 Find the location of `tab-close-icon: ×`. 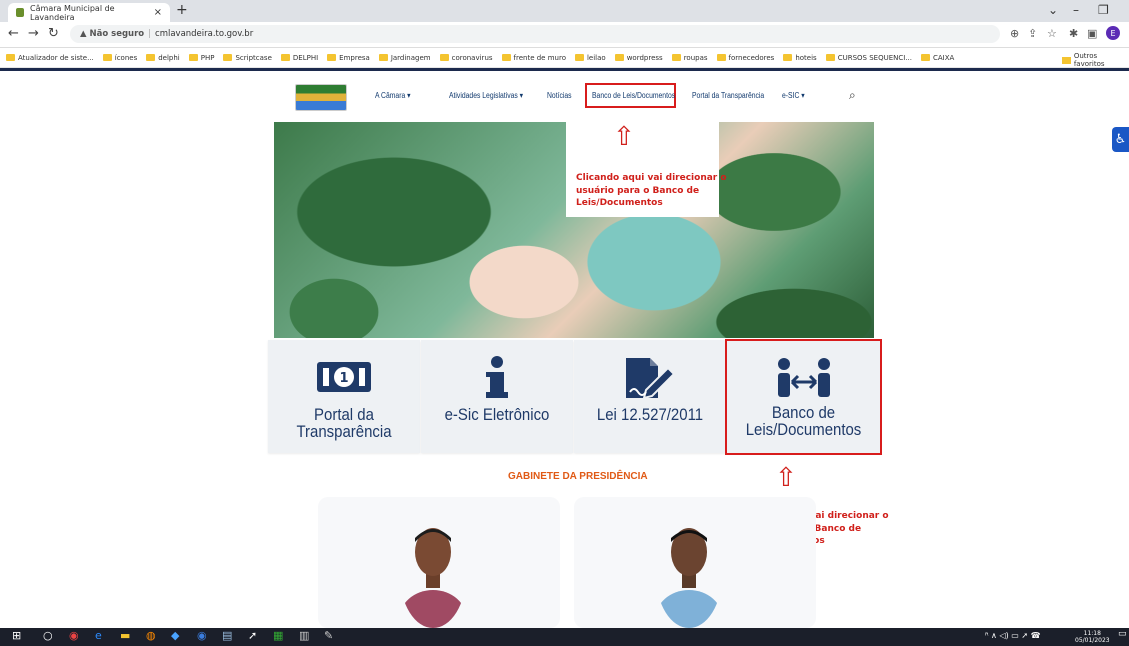

tab-close-icon: × is located at coordinates (158, 12).